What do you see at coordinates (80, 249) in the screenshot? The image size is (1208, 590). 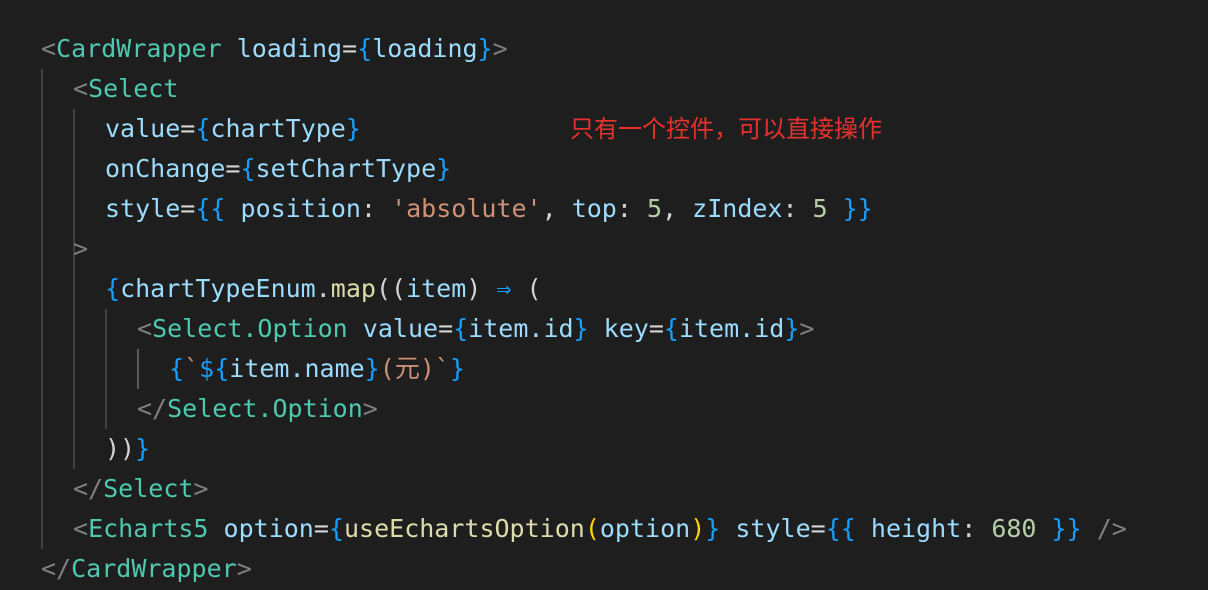 I see `code-line-6: >` at bounding box center [80, 249].